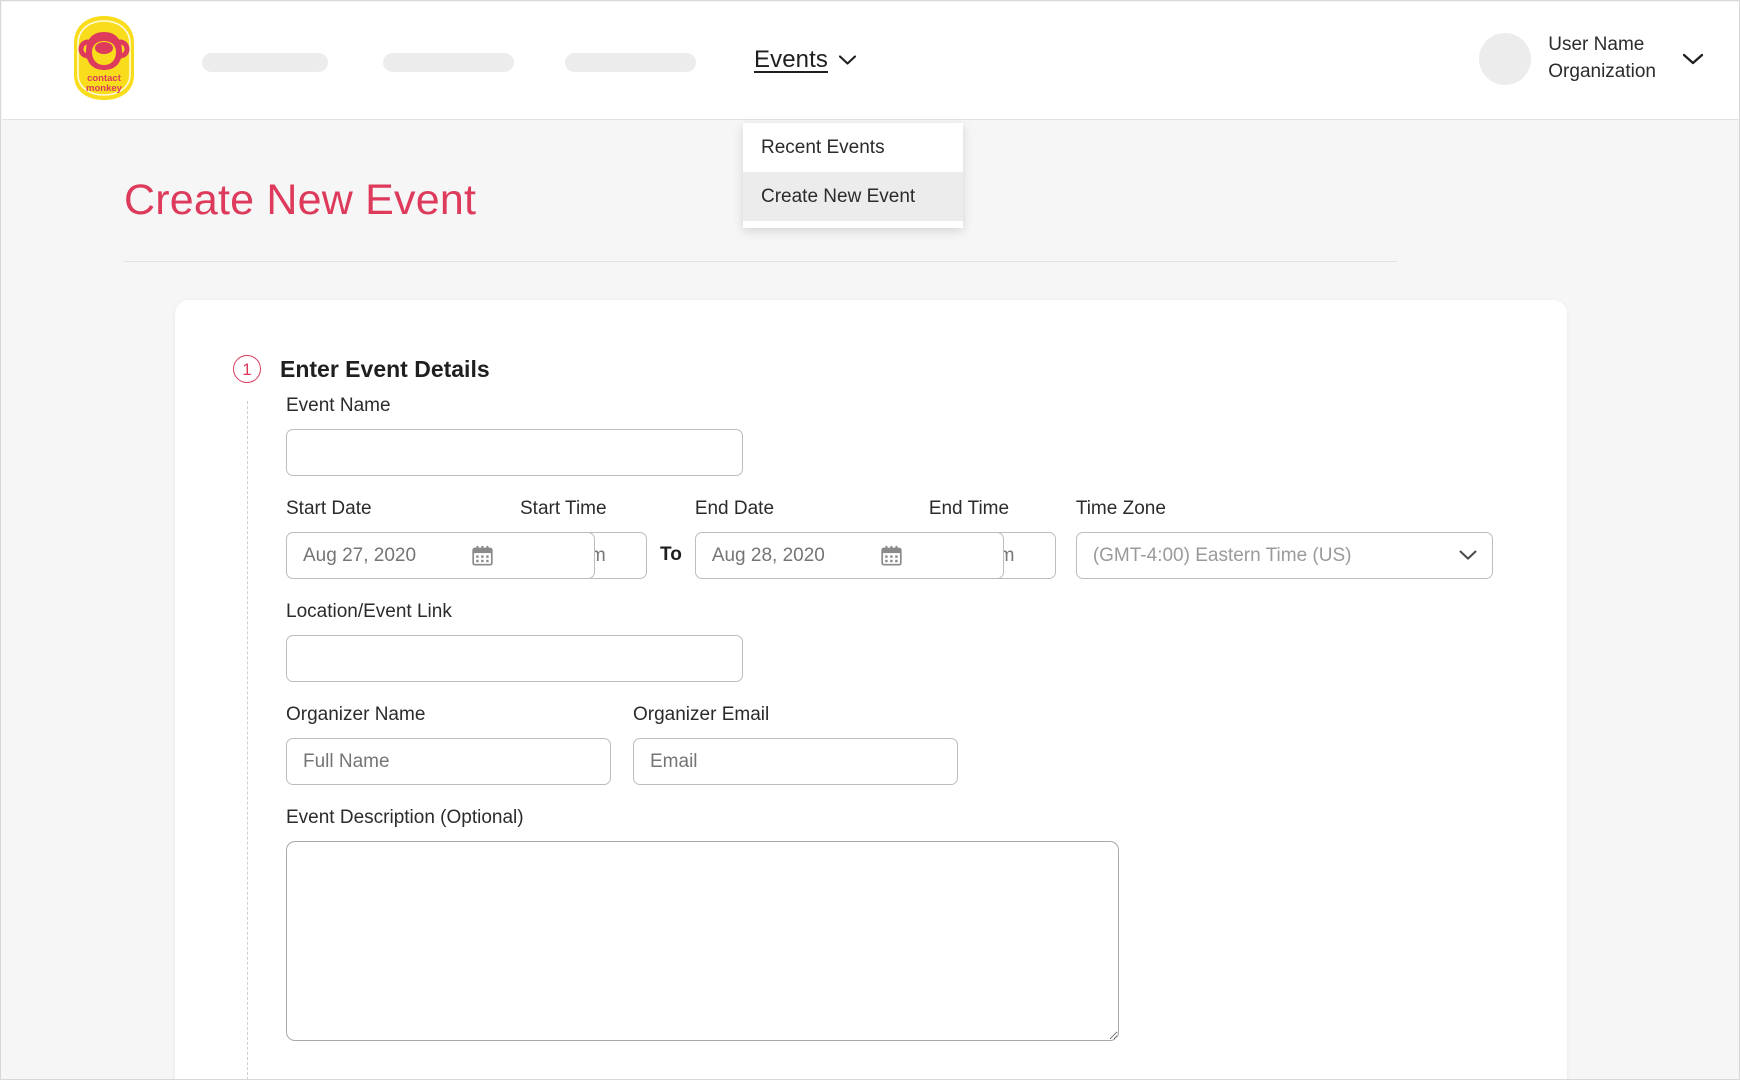 This screenshot has width=1740, height=1080. What do you see at coordinates (369, 611) in the screenshot?
I see `location-label: Location/Event Link` at bounding box center [369, 611].